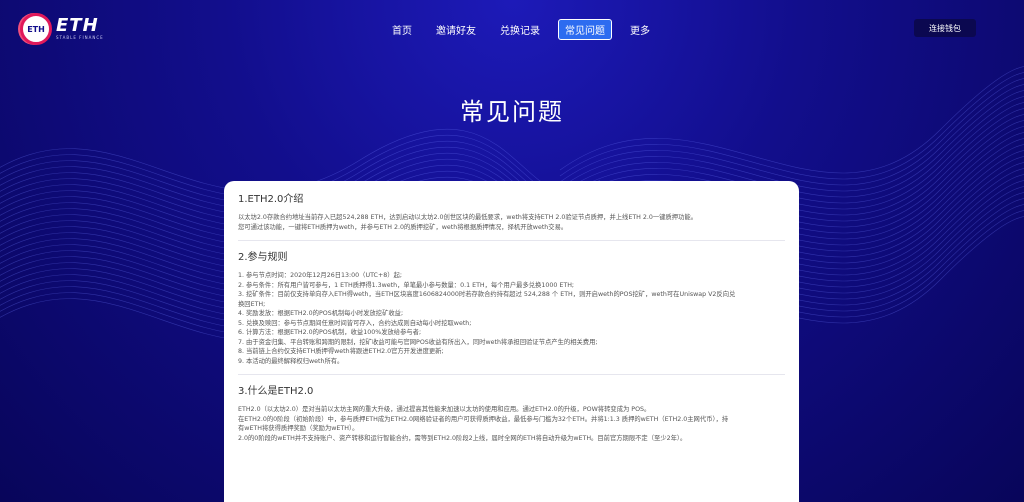 The width and height of the screenshot is (1024, 502). I want to click on section-title: 3.什么是ETH2.0, so click(276, 391).